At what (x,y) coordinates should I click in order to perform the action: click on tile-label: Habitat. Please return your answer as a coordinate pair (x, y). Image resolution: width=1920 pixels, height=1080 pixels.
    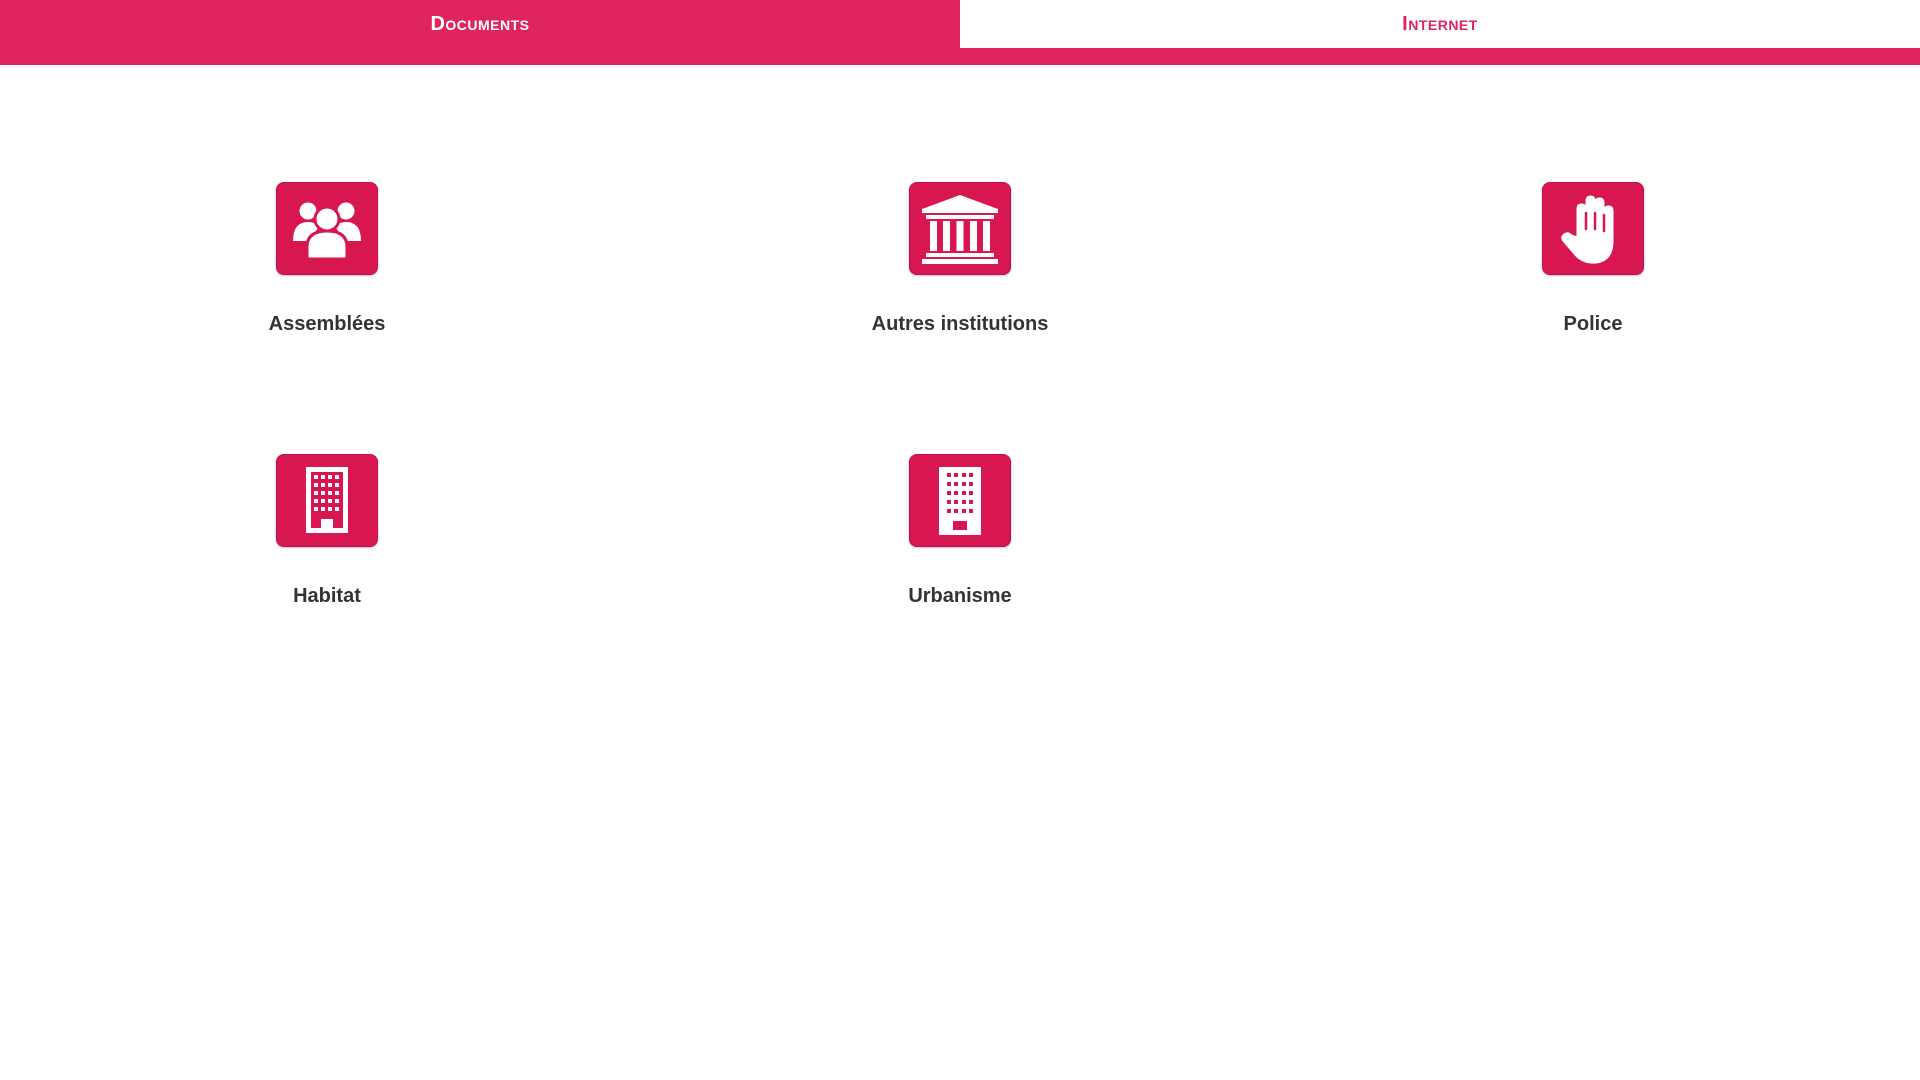
    Looking at the image, I should click on (327, 596).